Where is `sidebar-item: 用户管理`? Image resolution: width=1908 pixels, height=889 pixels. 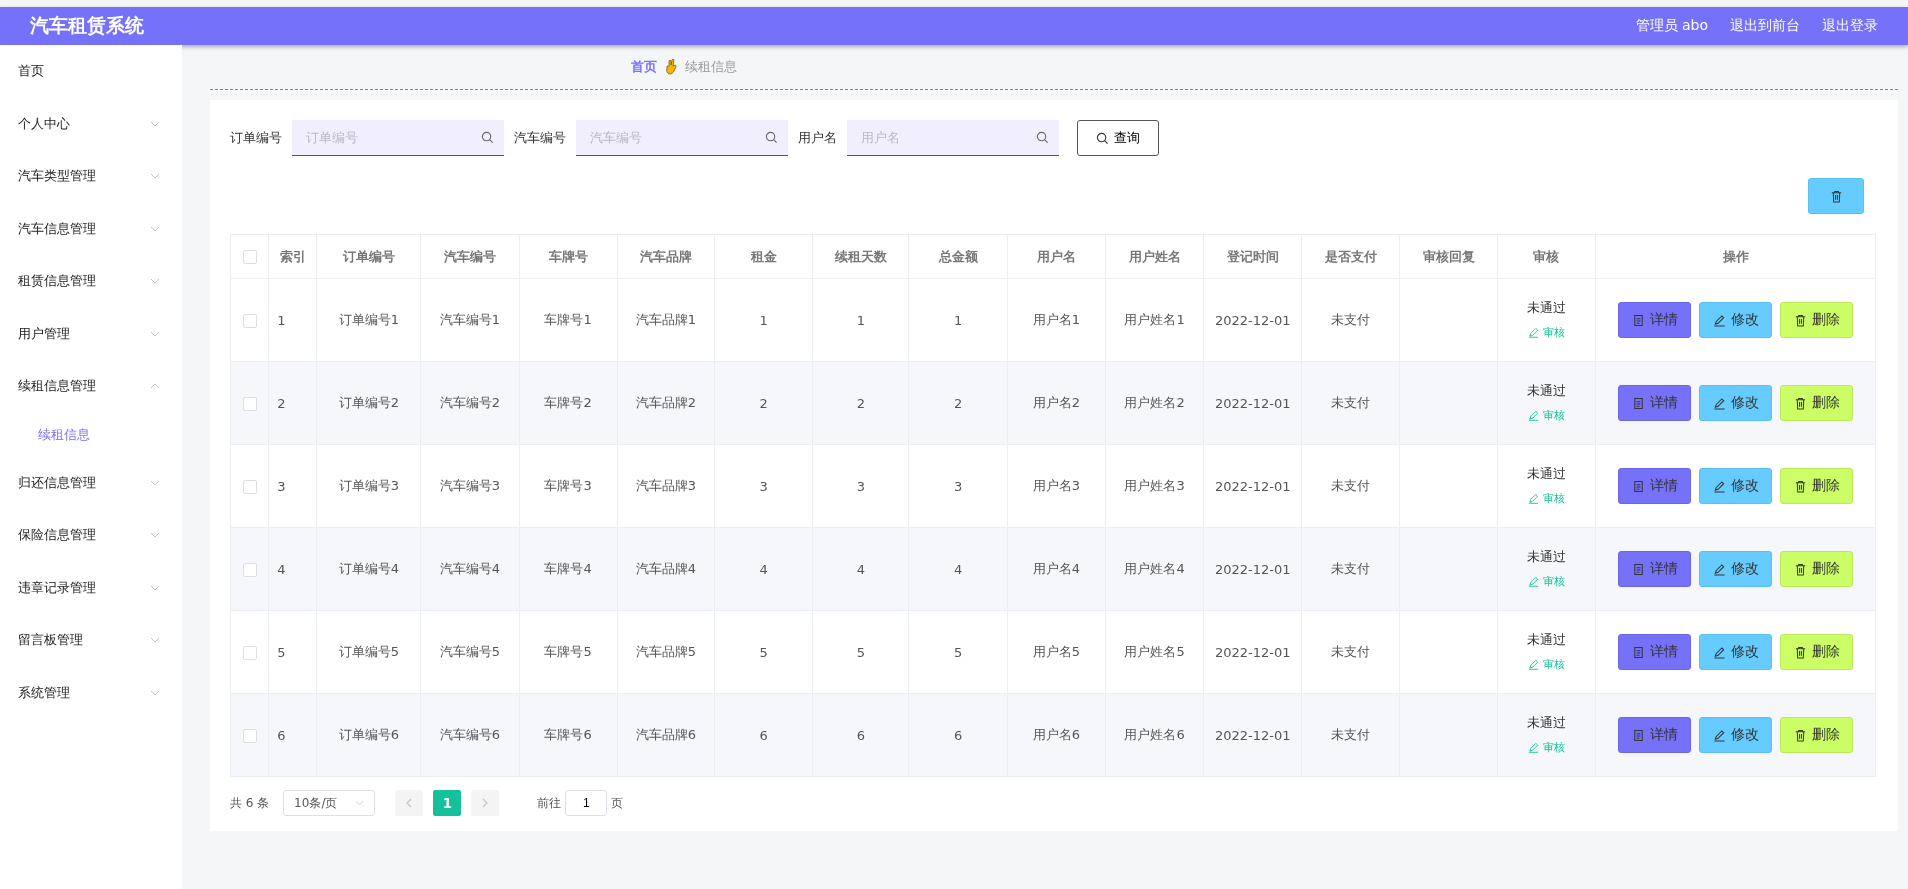 sidebar-item: 用户管理 is located at coordinates (91, 333).